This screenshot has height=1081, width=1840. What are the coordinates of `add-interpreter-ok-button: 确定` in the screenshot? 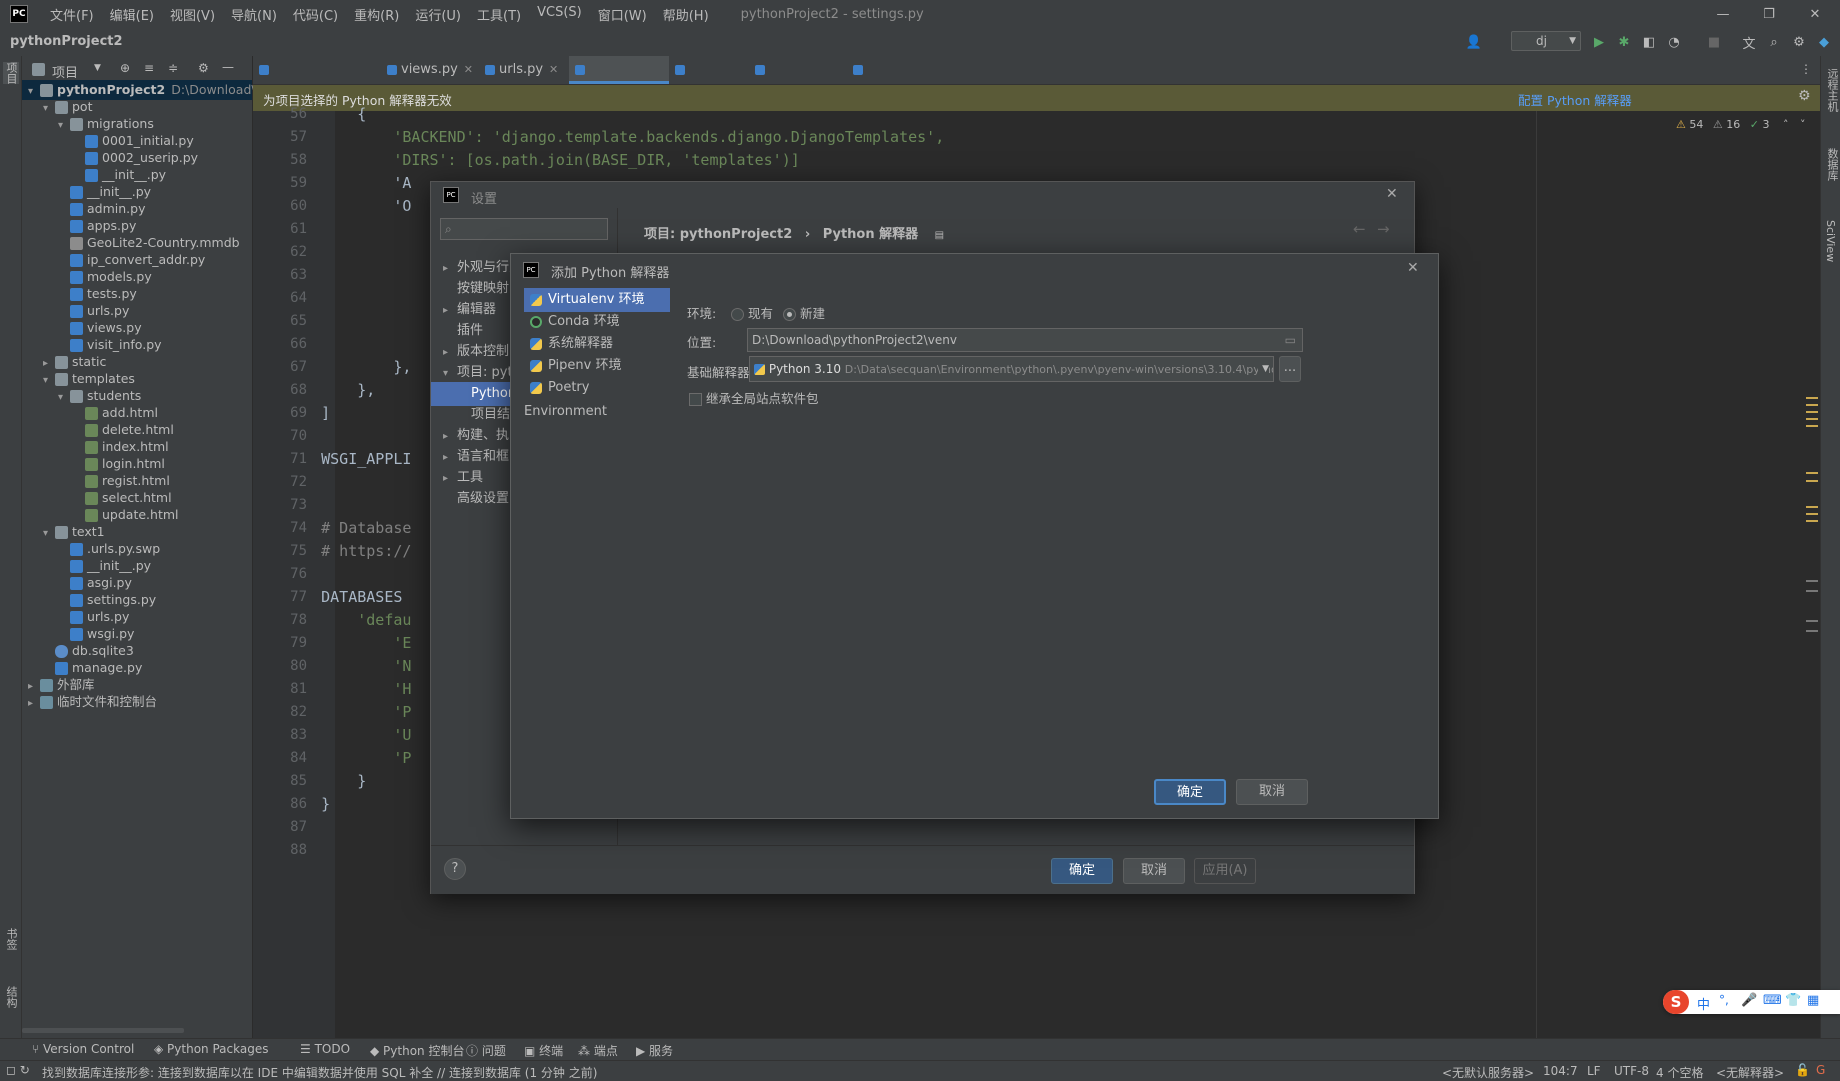 It's located at (1190, 792).